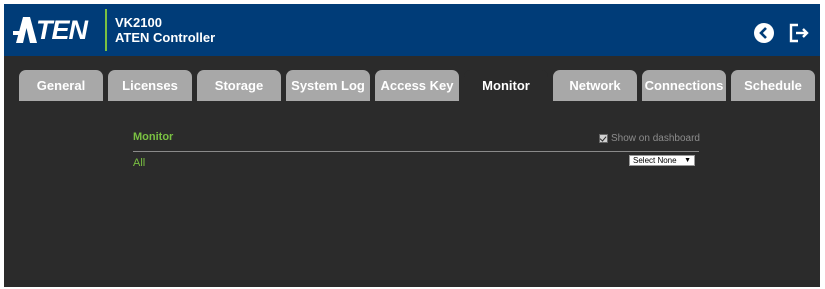  I want to click on tab-label: Network, so click(595, 85).